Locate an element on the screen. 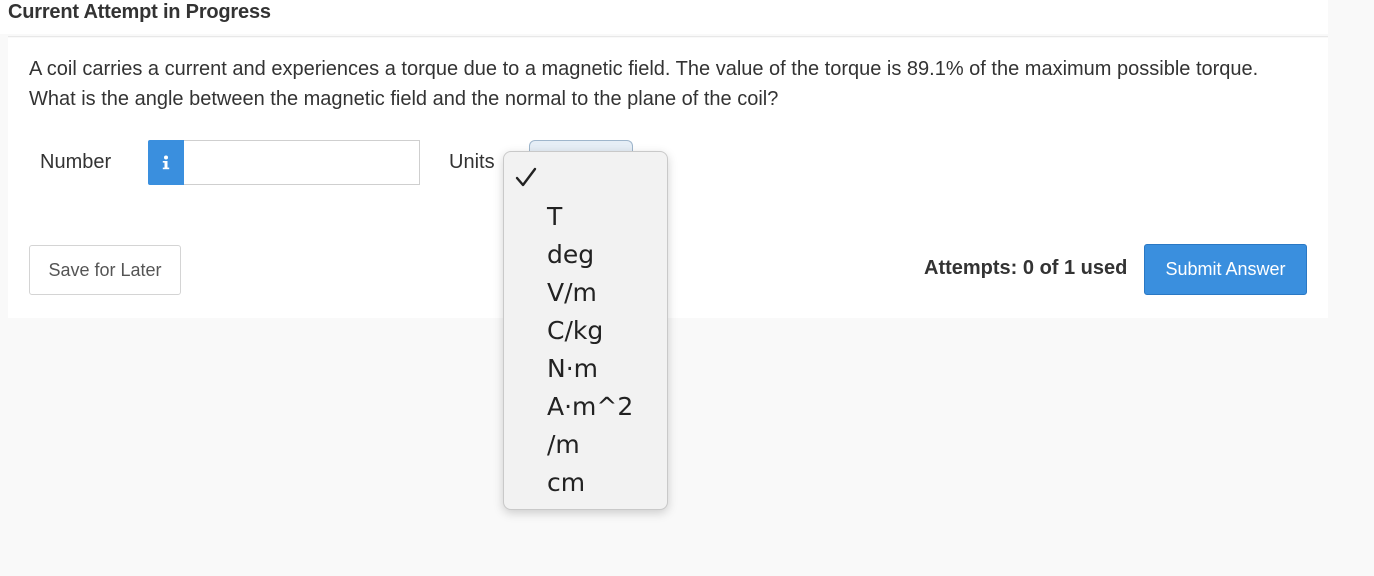  unit-option-deg: deg is located at coordinates (590, 255).